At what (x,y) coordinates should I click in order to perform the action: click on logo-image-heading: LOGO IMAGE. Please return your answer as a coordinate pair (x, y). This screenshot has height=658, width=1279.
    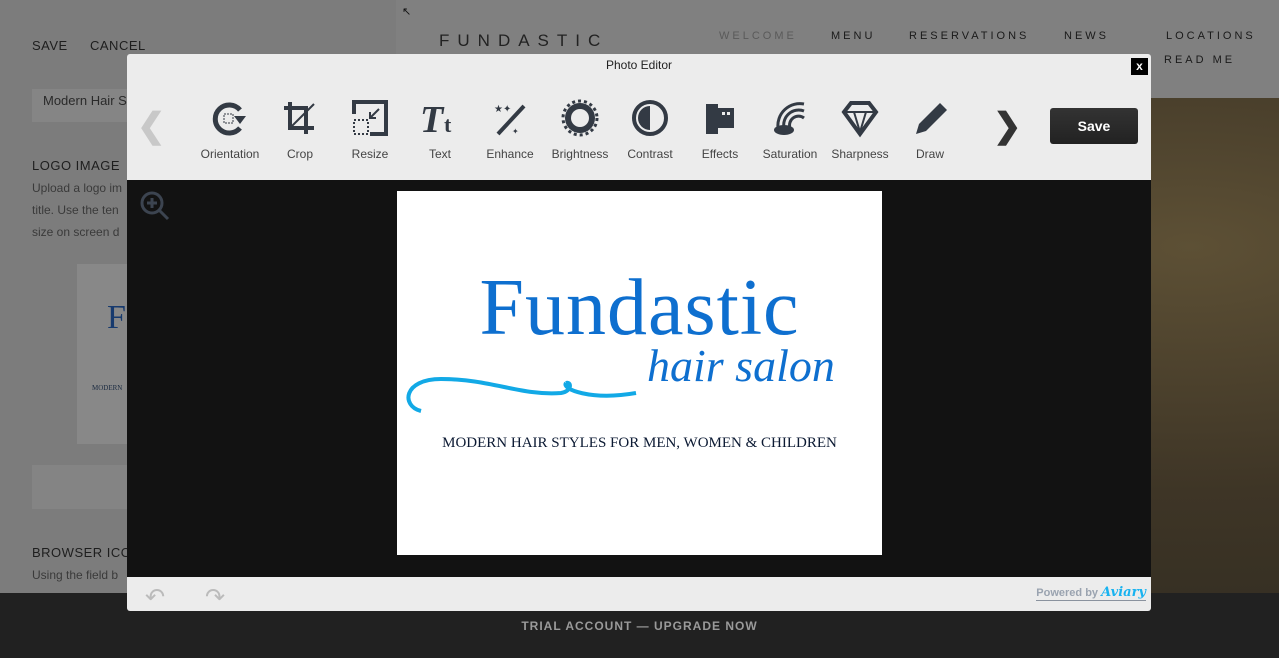
    Looking at the image, I should click on (76, 165).